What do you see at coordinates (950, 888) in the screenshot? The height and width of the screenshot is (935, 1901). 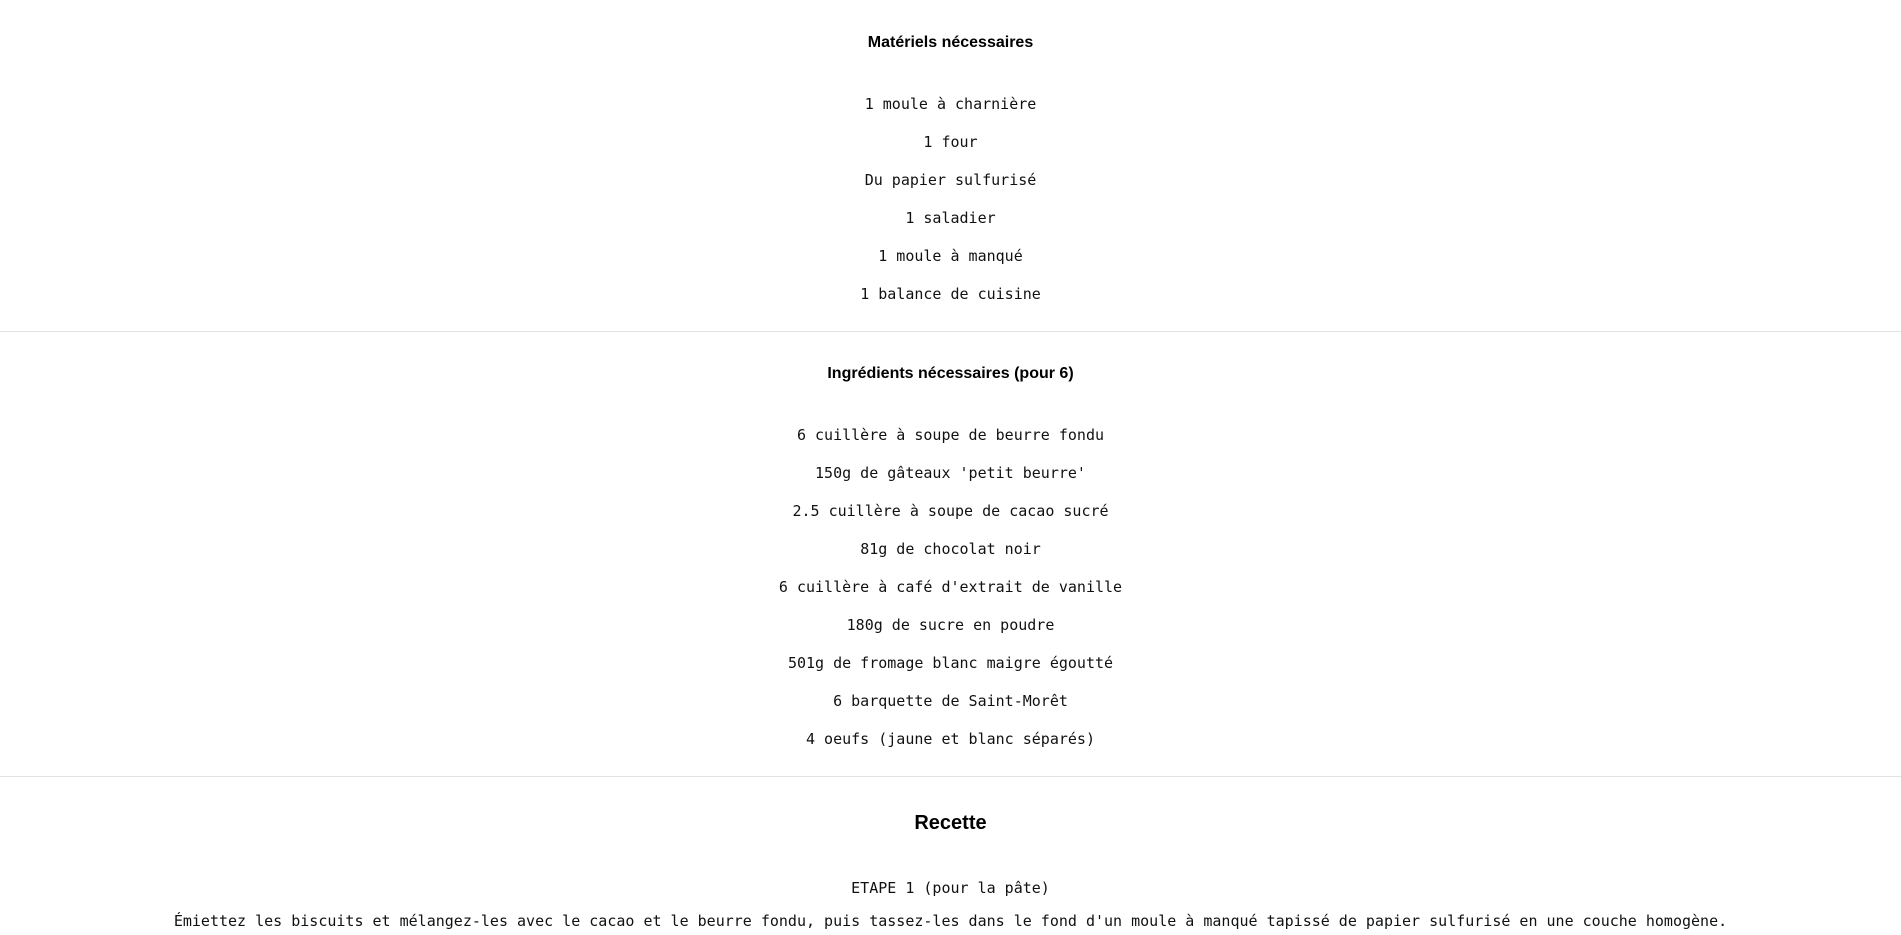 I see `step-label: ETAPE 1 (pour la pâte)` at bounding box center [950, 888].